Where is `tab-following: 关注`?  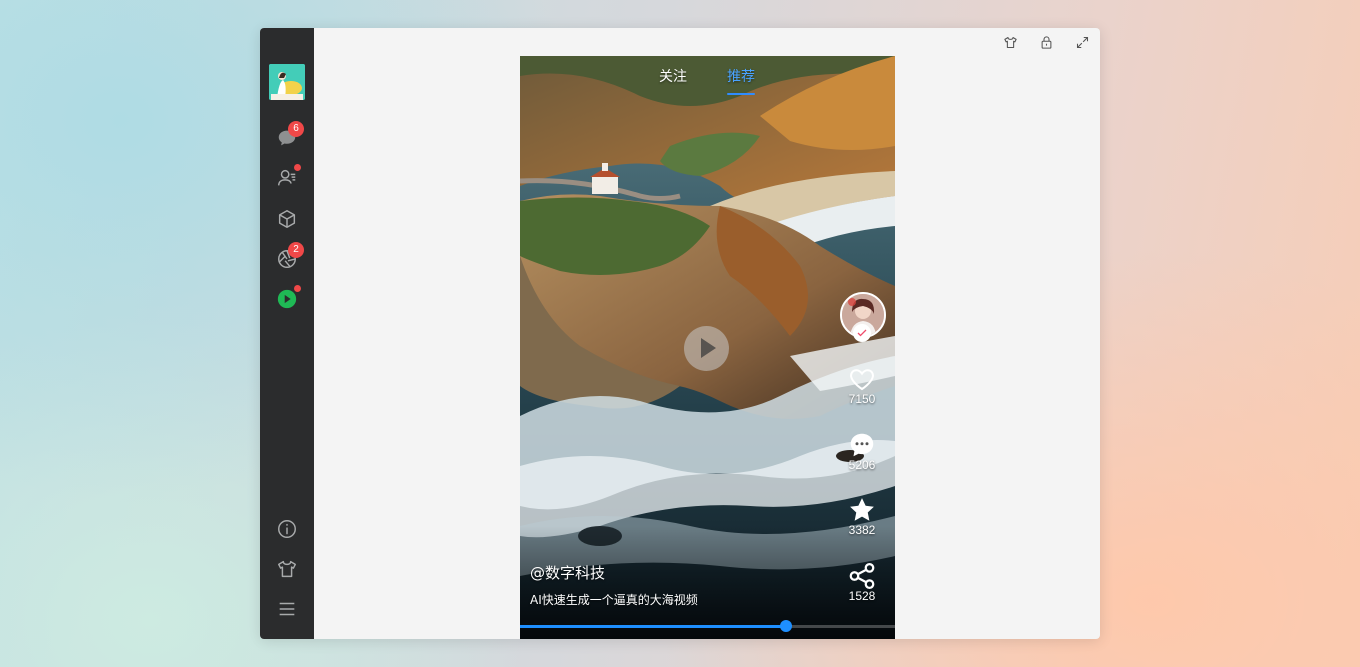
tab-following: 关注 is located at coordinates (673, 76).